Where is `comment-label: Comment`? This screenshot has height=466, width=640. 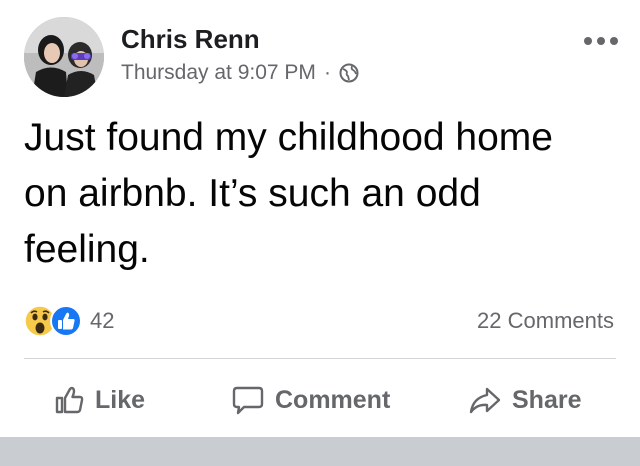 comment-label: Comment is located at coordinates (333, 399).